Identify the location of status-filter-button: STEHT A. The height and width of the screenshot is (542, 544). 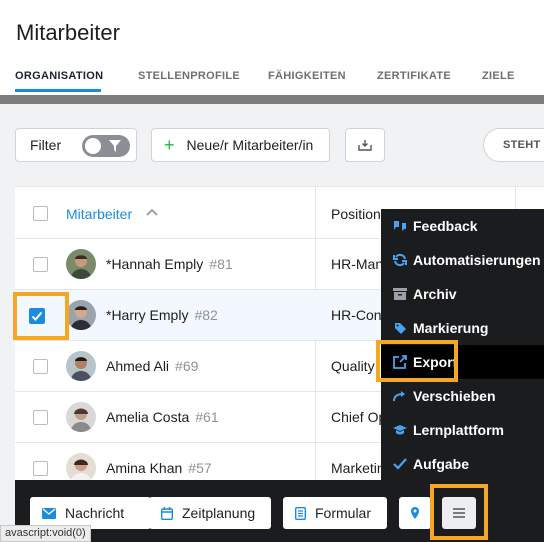
(513, 145).